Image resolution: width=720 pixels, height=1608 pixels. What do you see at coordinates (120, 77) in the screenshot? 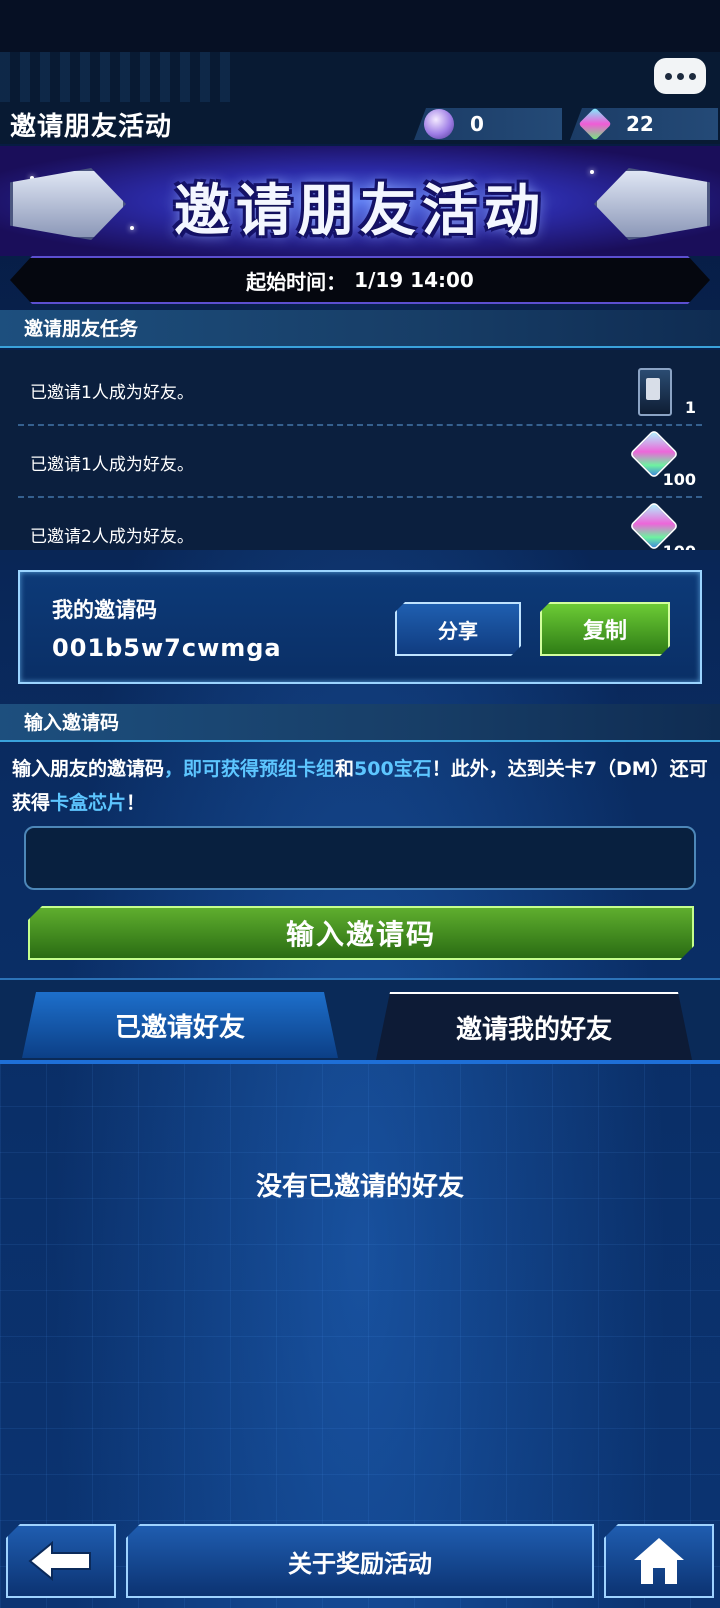
I see `header-decoration` at bounding box center [120, 77].